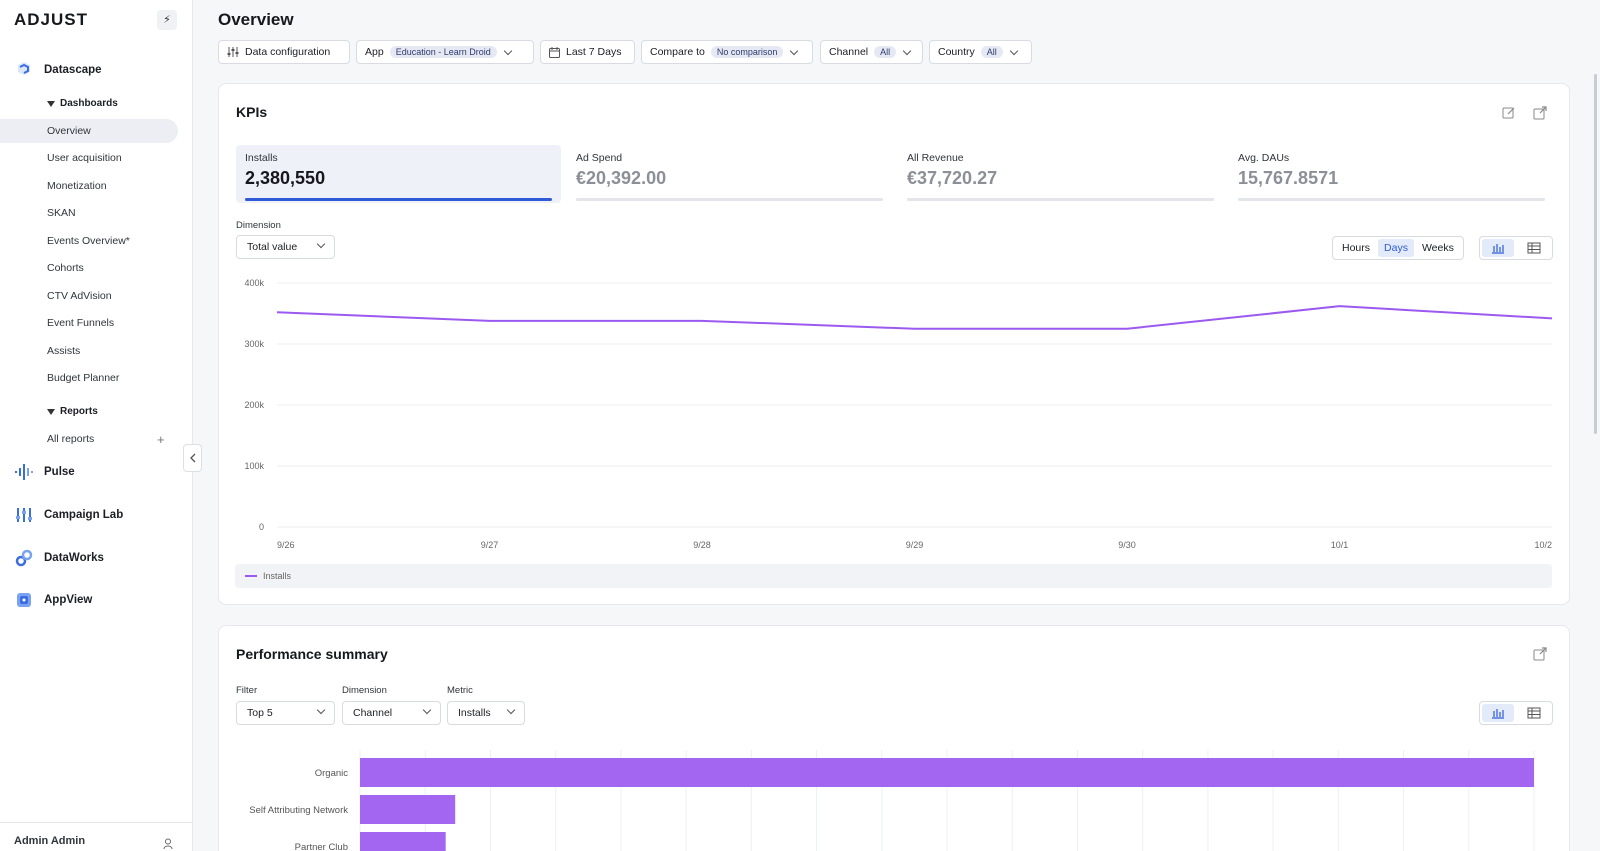 The height and width of the screenshot is (851, 1600). I want to click on collapse-sidebar-button, so click(192, 458).